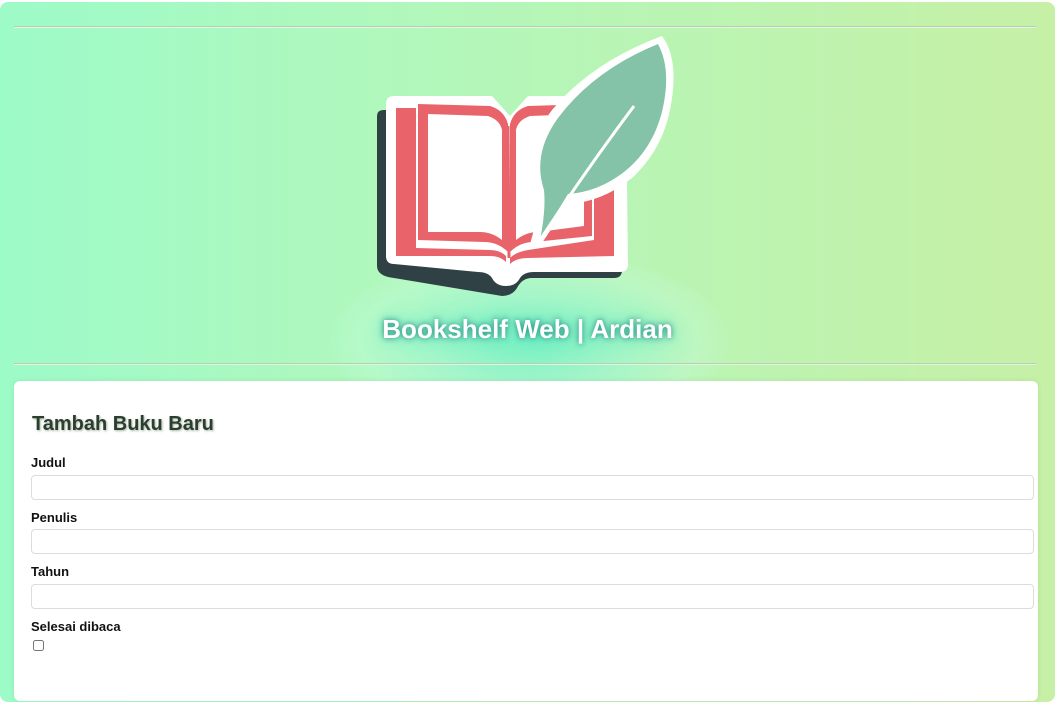 This screenshot has height=702, width=1059. Describe the element at coordinates (527, 329) in the screenshot. I see `site-title: Bookshelf Web | Ardian` at that location.